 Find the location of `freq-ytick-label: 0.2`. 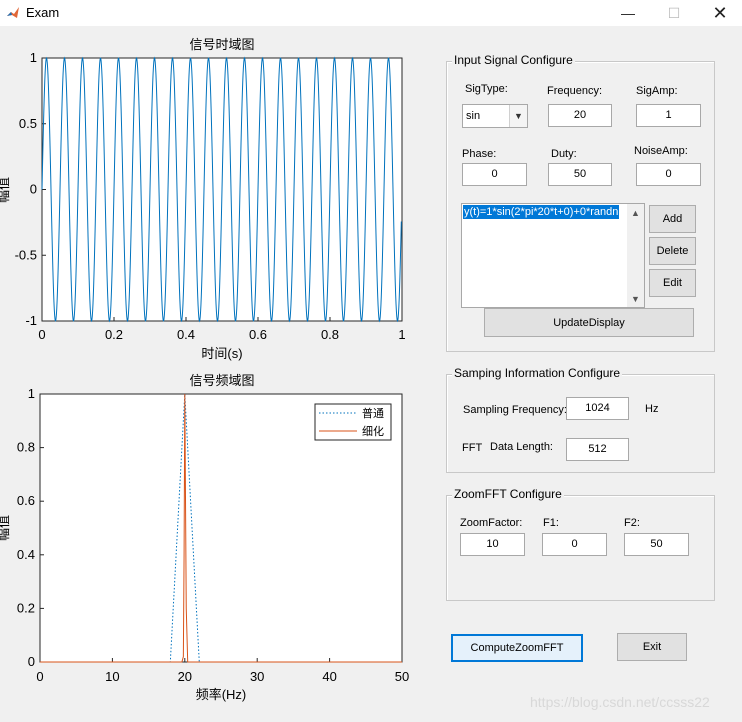

freq-ytick-label: 0.2 is located at coordinates (26, 607).